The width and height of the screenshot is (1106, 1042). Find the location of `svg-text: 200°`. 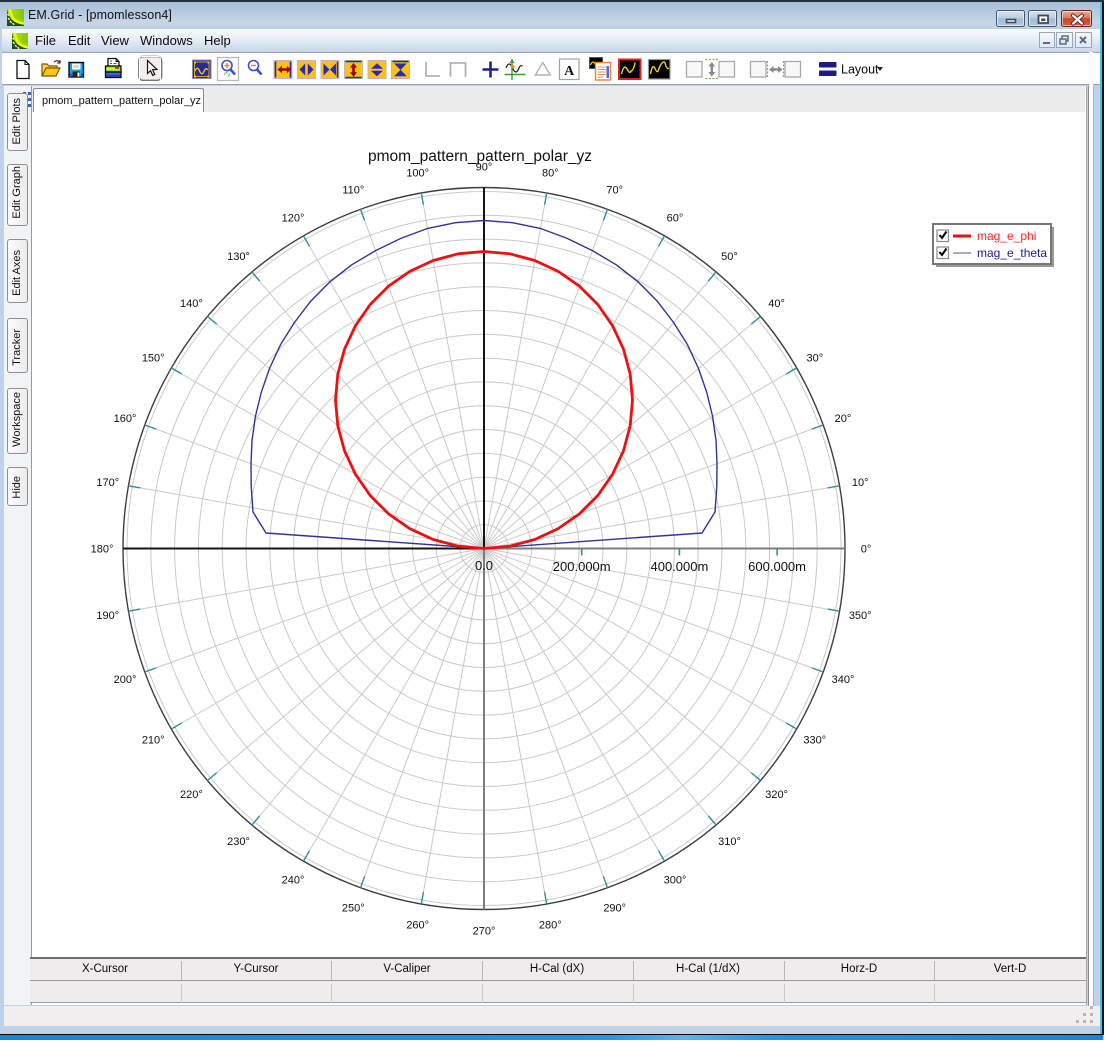

svg-text: 200° is located at coordinates (125, 680).